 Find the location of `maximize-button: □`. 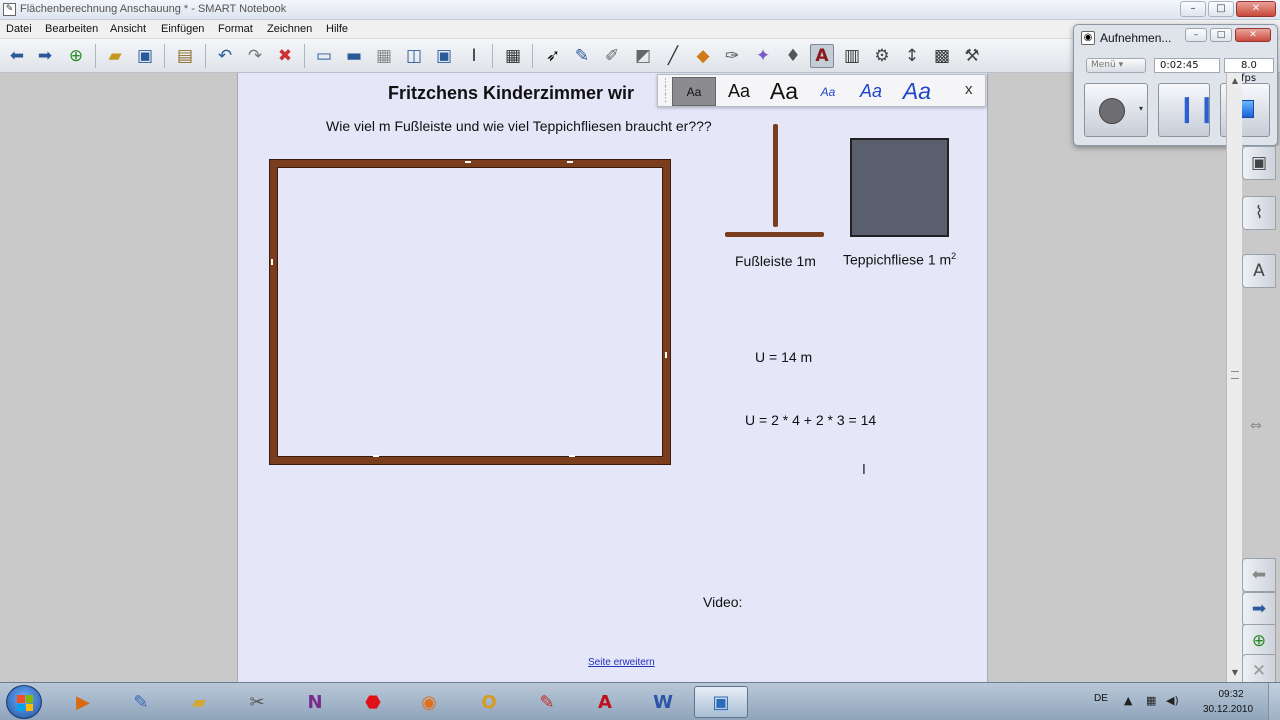

maximize-button: □ is located at coordinates (1221, 9).